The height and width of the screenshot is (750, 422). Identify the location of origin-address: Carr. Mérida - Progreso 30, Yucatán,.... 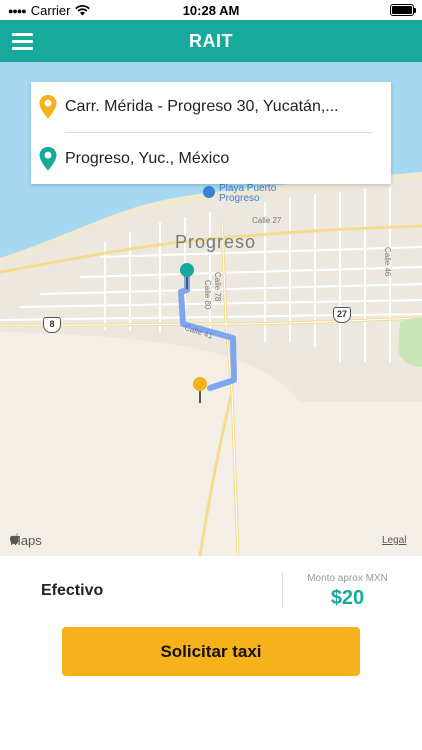
(202, 106).